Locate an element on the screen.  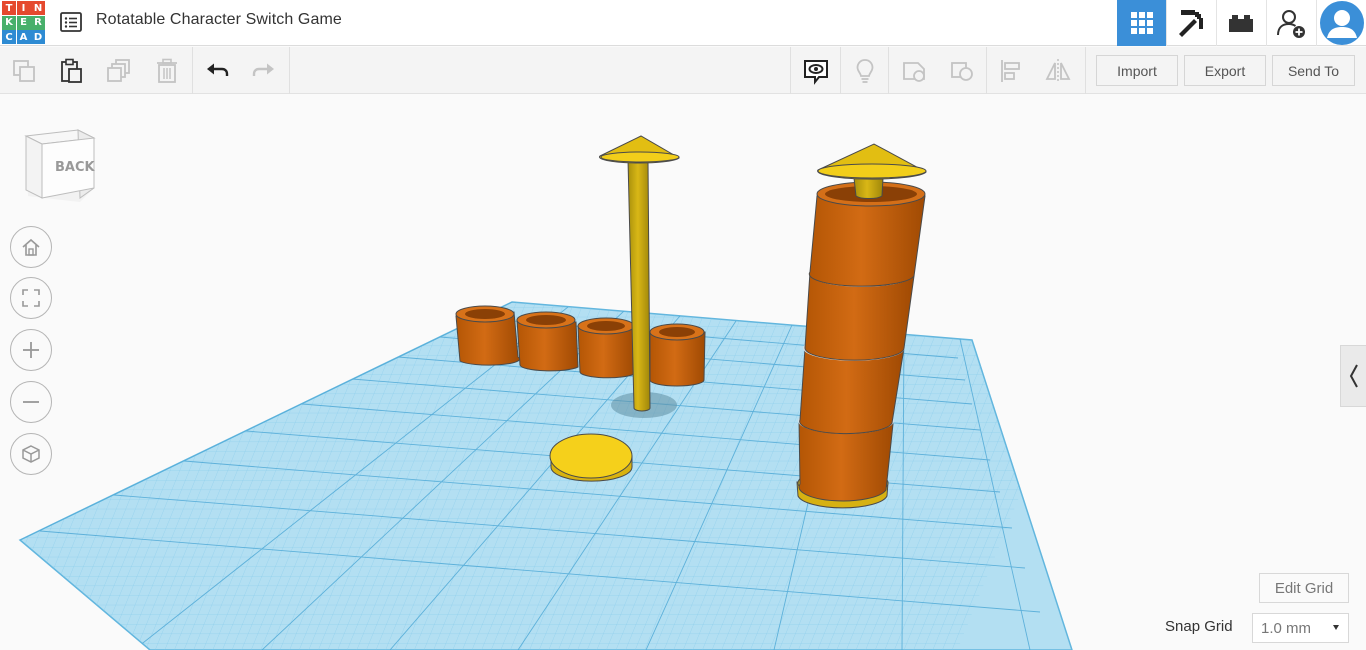
add-user-icon is located at coordinates (1291, 24).